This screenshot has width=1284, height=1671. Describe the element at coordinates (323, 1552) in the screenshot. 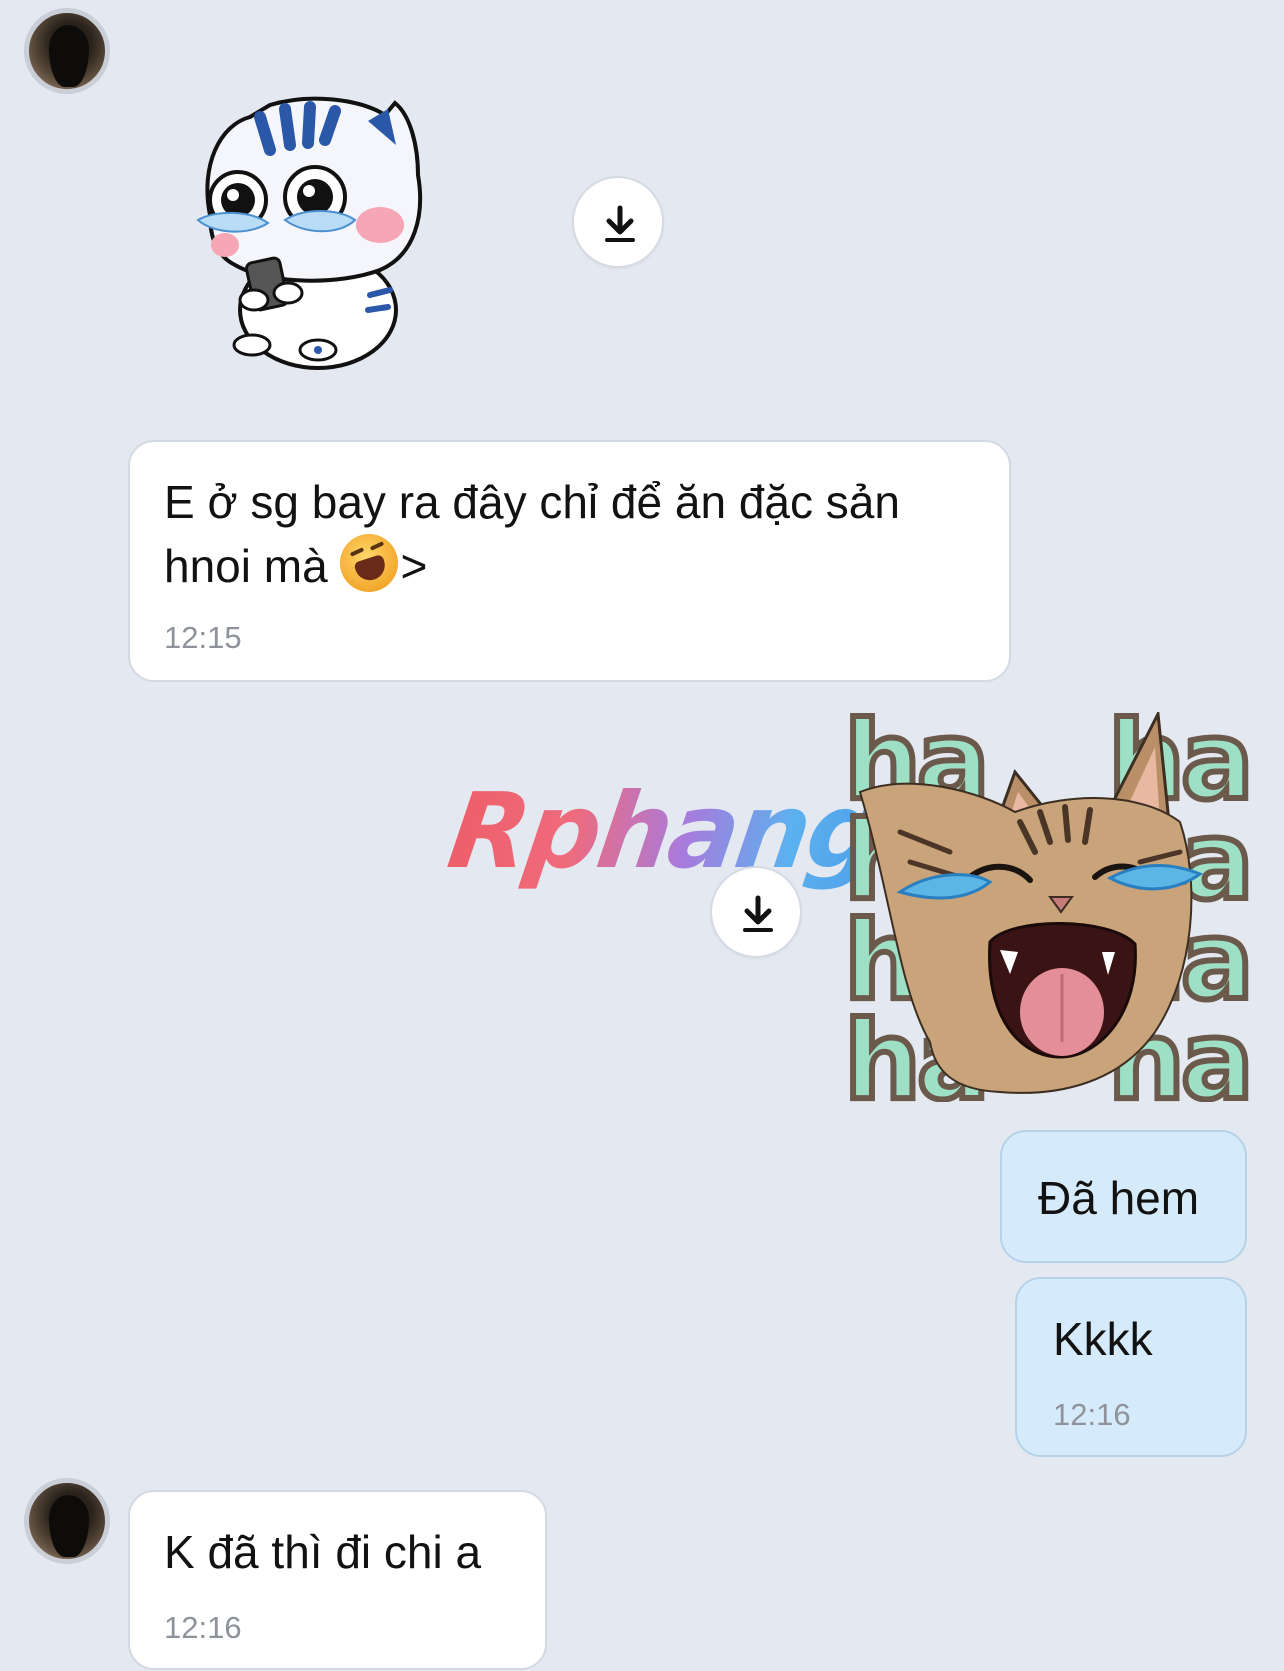

I see `message-text: K đã thì đi chi a` at that location.